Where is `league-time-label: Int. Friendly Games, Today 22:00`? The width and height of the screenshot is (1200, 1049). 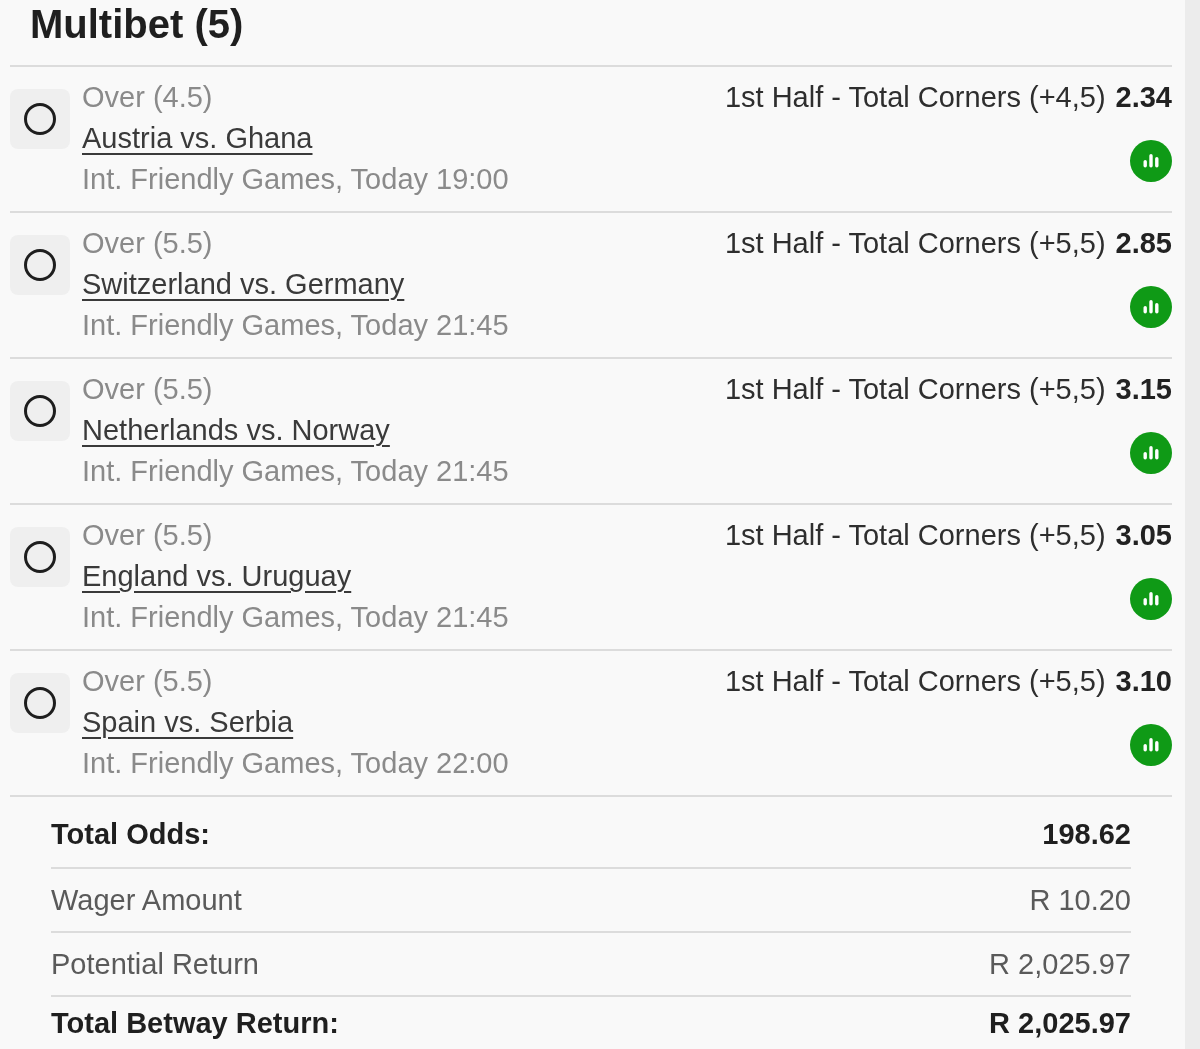
league-time-label: Int. Friendly Games, Today 22:00 is located at coordinates (295, 763).